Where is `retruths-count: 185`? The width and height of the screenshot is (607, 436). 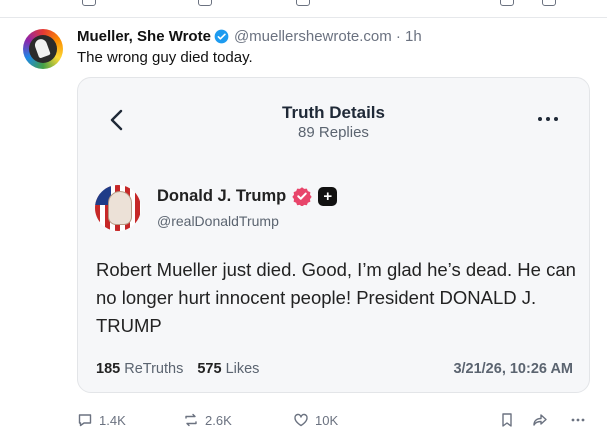
retruths-count: 185 is located at coordinates (108, 369).